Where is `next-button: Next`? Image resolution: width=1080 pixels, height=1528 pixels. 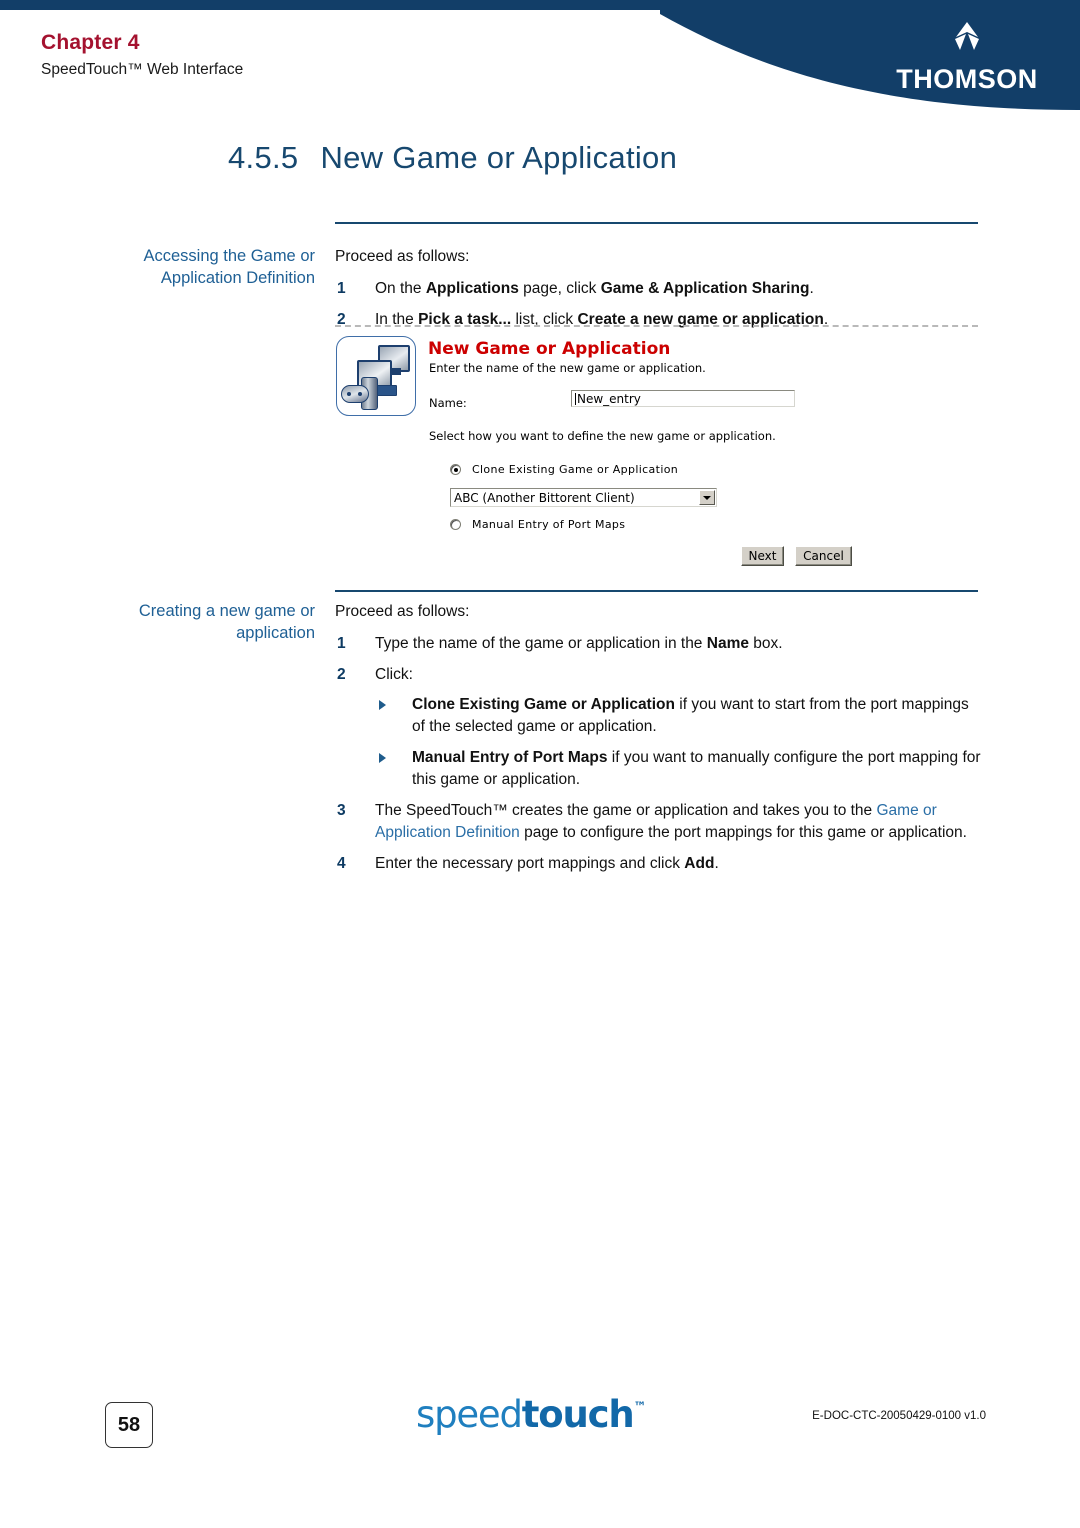 next-button: Next is located at coordinates (762, 556).